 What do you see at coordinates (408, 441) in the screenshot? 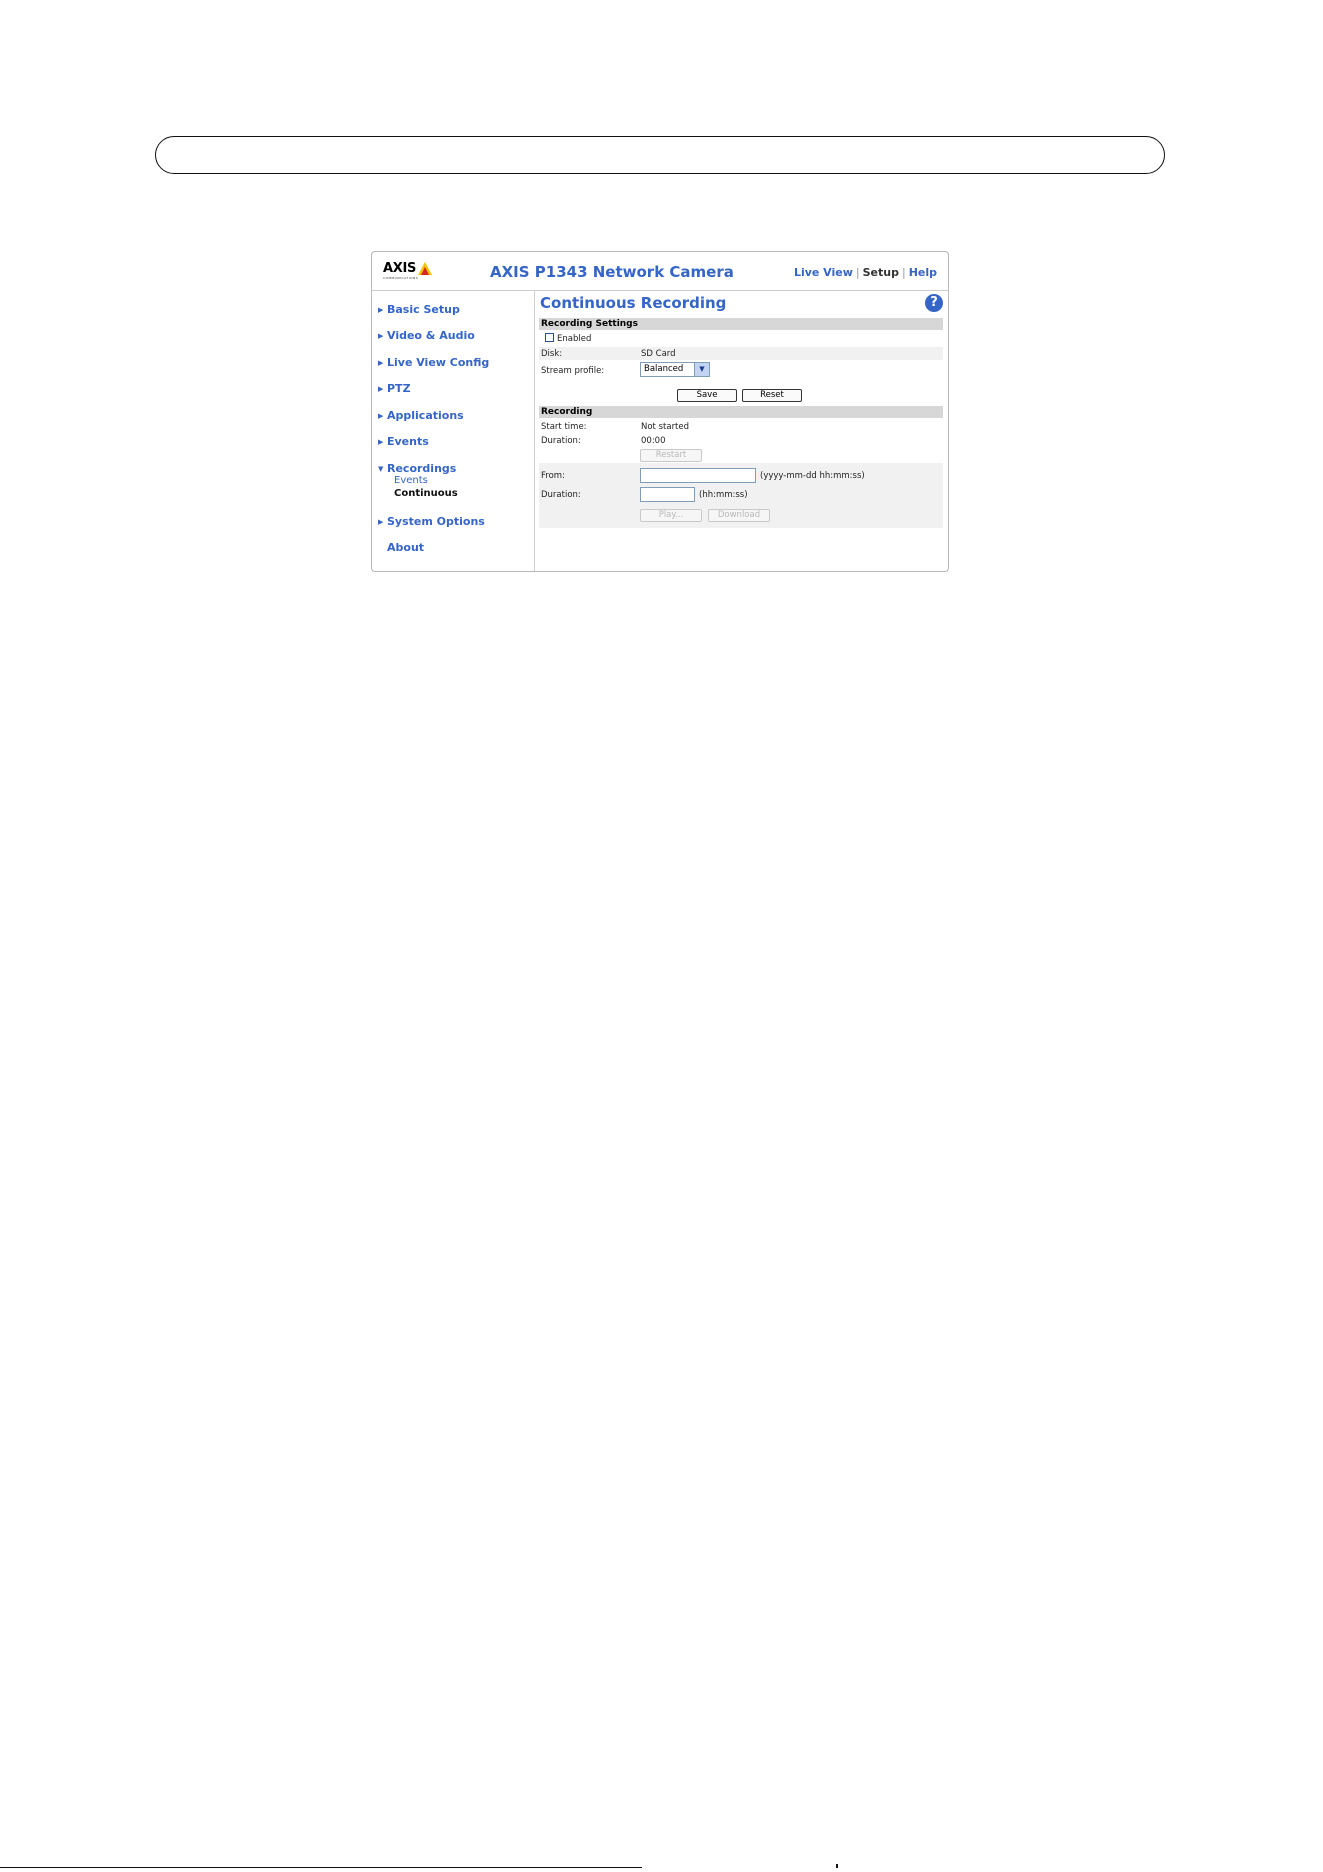
I see `sidebar-item-label: Events` at bounding box center [408, 441].